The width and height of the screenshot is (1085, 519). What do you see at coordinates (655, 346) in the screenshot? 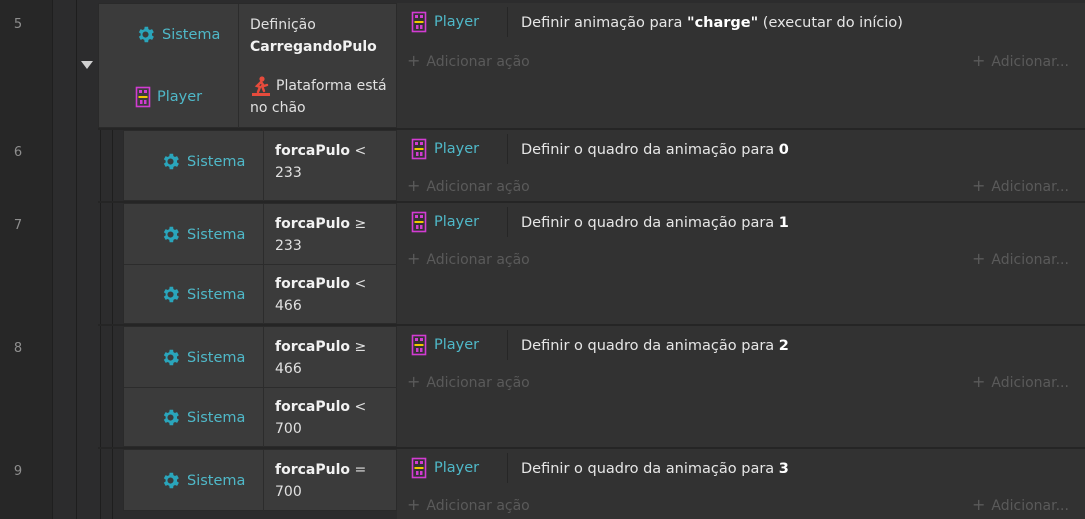
I see `action-text: Definir o quadro da animação para 2` at bounding box center [655, 346].